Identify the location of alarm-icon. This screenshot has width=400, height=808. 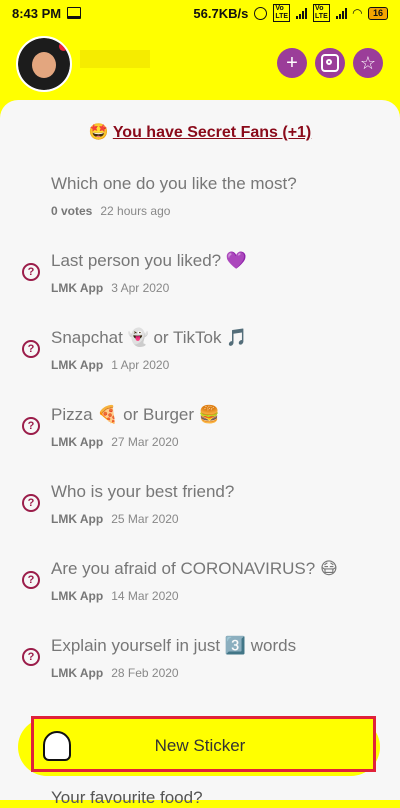
(261, 13).